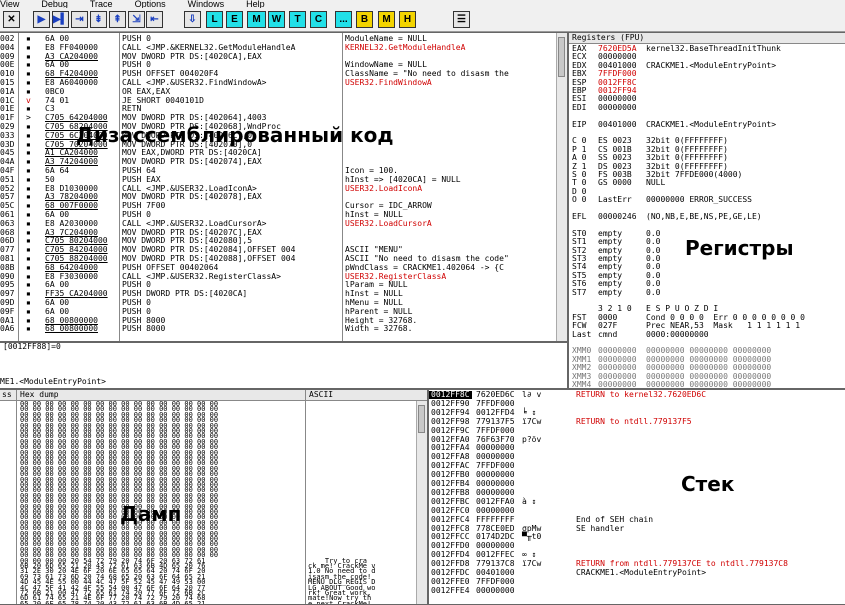  What do you see at coordinates (231, 233) in the screenshot?
I see `disasm-instruction: MOV DWORD PTR DS:[40207C],EAX` at bounding box center [231, 233].